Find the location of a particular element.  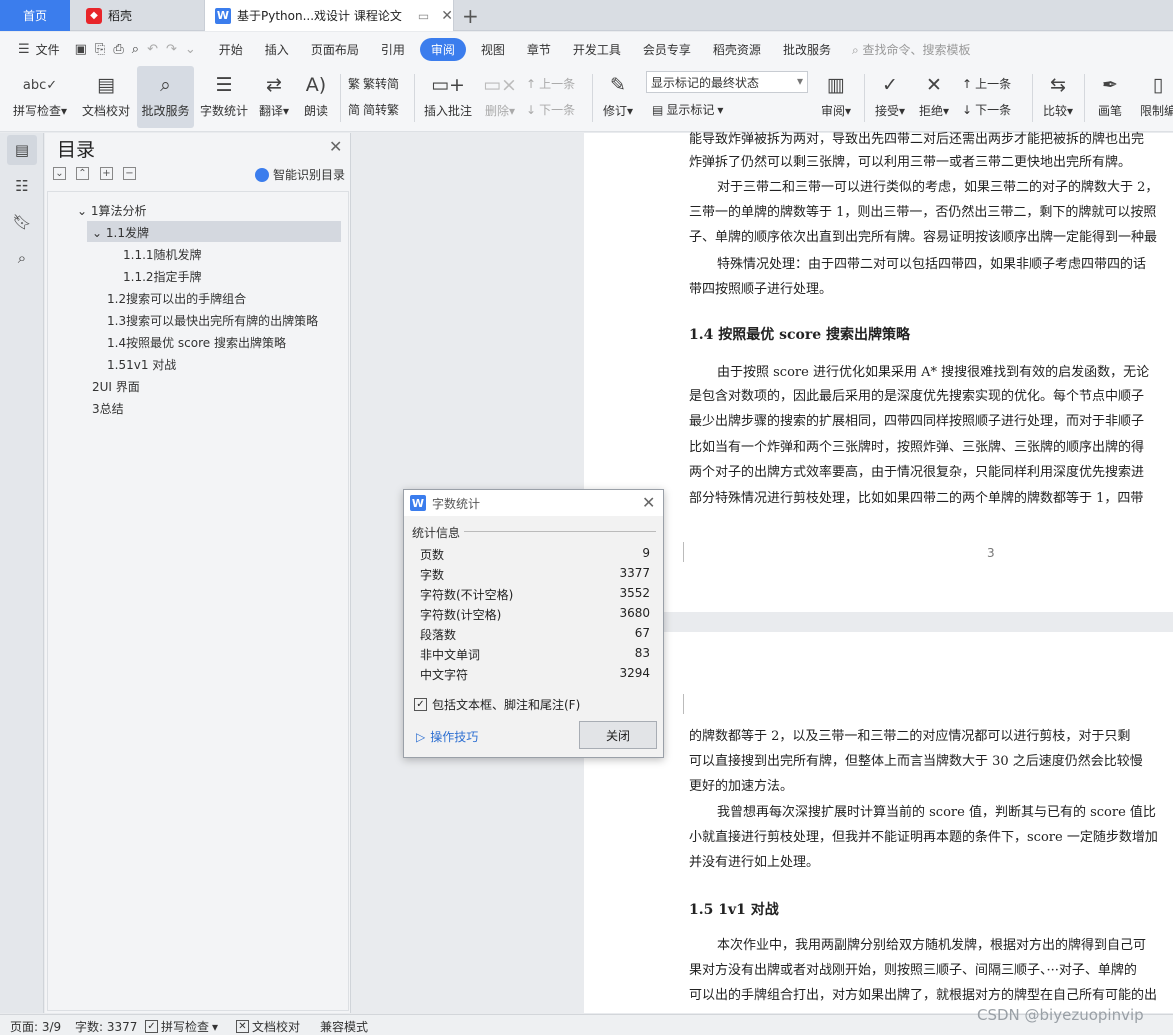

toc-item: 1.2搜索可以出的手牌组合 is located at coordinates (176, 298).